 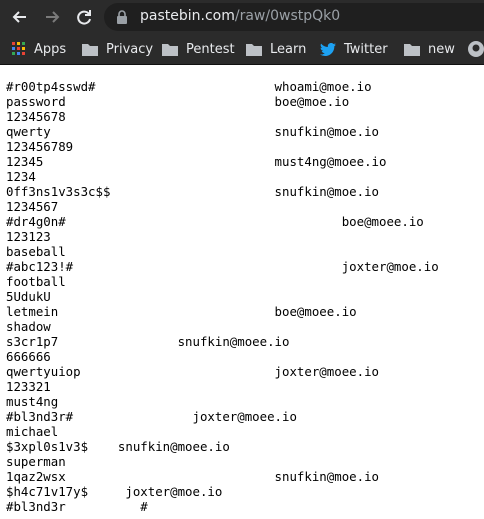 What do you see at coordinates (287, 16) in the screenshot?
I see `url-path: /raw/0wstpQk0` at bounding box center [287, 16].